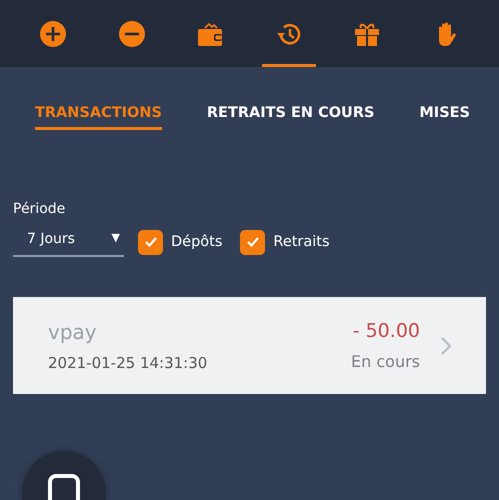  What do you see at coordinates (72, 332) in the screenshot?
I see `payment-method: vpay` at bounding box center [72, 332].